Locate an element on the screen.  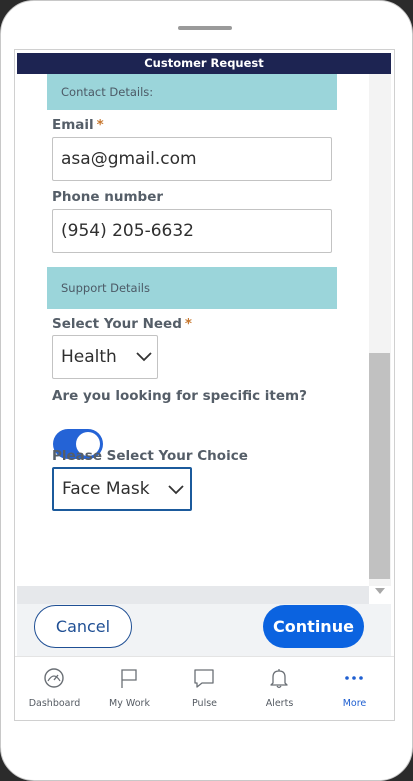
phone-label: Phone number is located at coordinates (108, 197).